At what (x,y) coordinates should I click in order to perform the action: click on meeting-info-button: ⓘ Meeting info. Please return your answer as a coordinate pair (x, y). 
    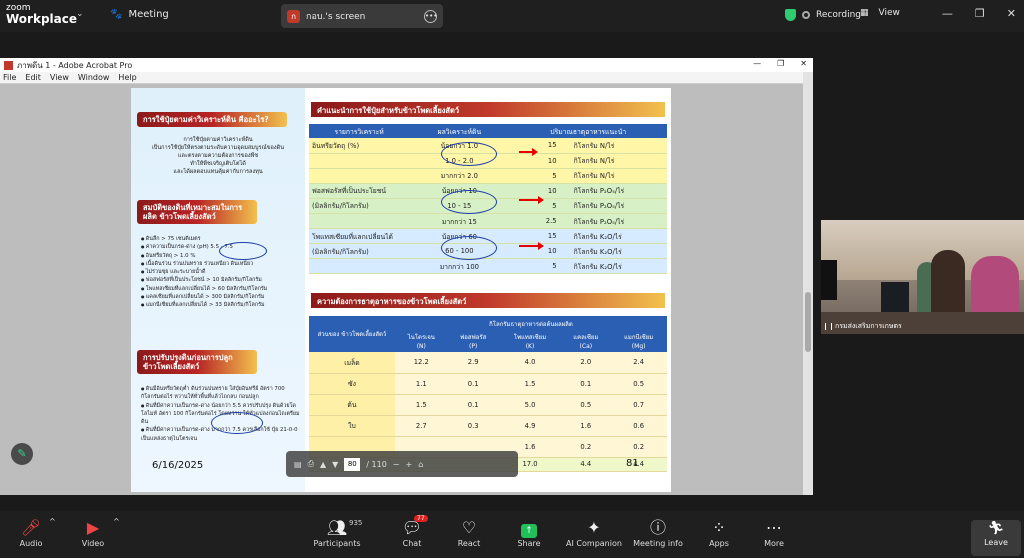
    Looking at the image, I should click on (658, 532).